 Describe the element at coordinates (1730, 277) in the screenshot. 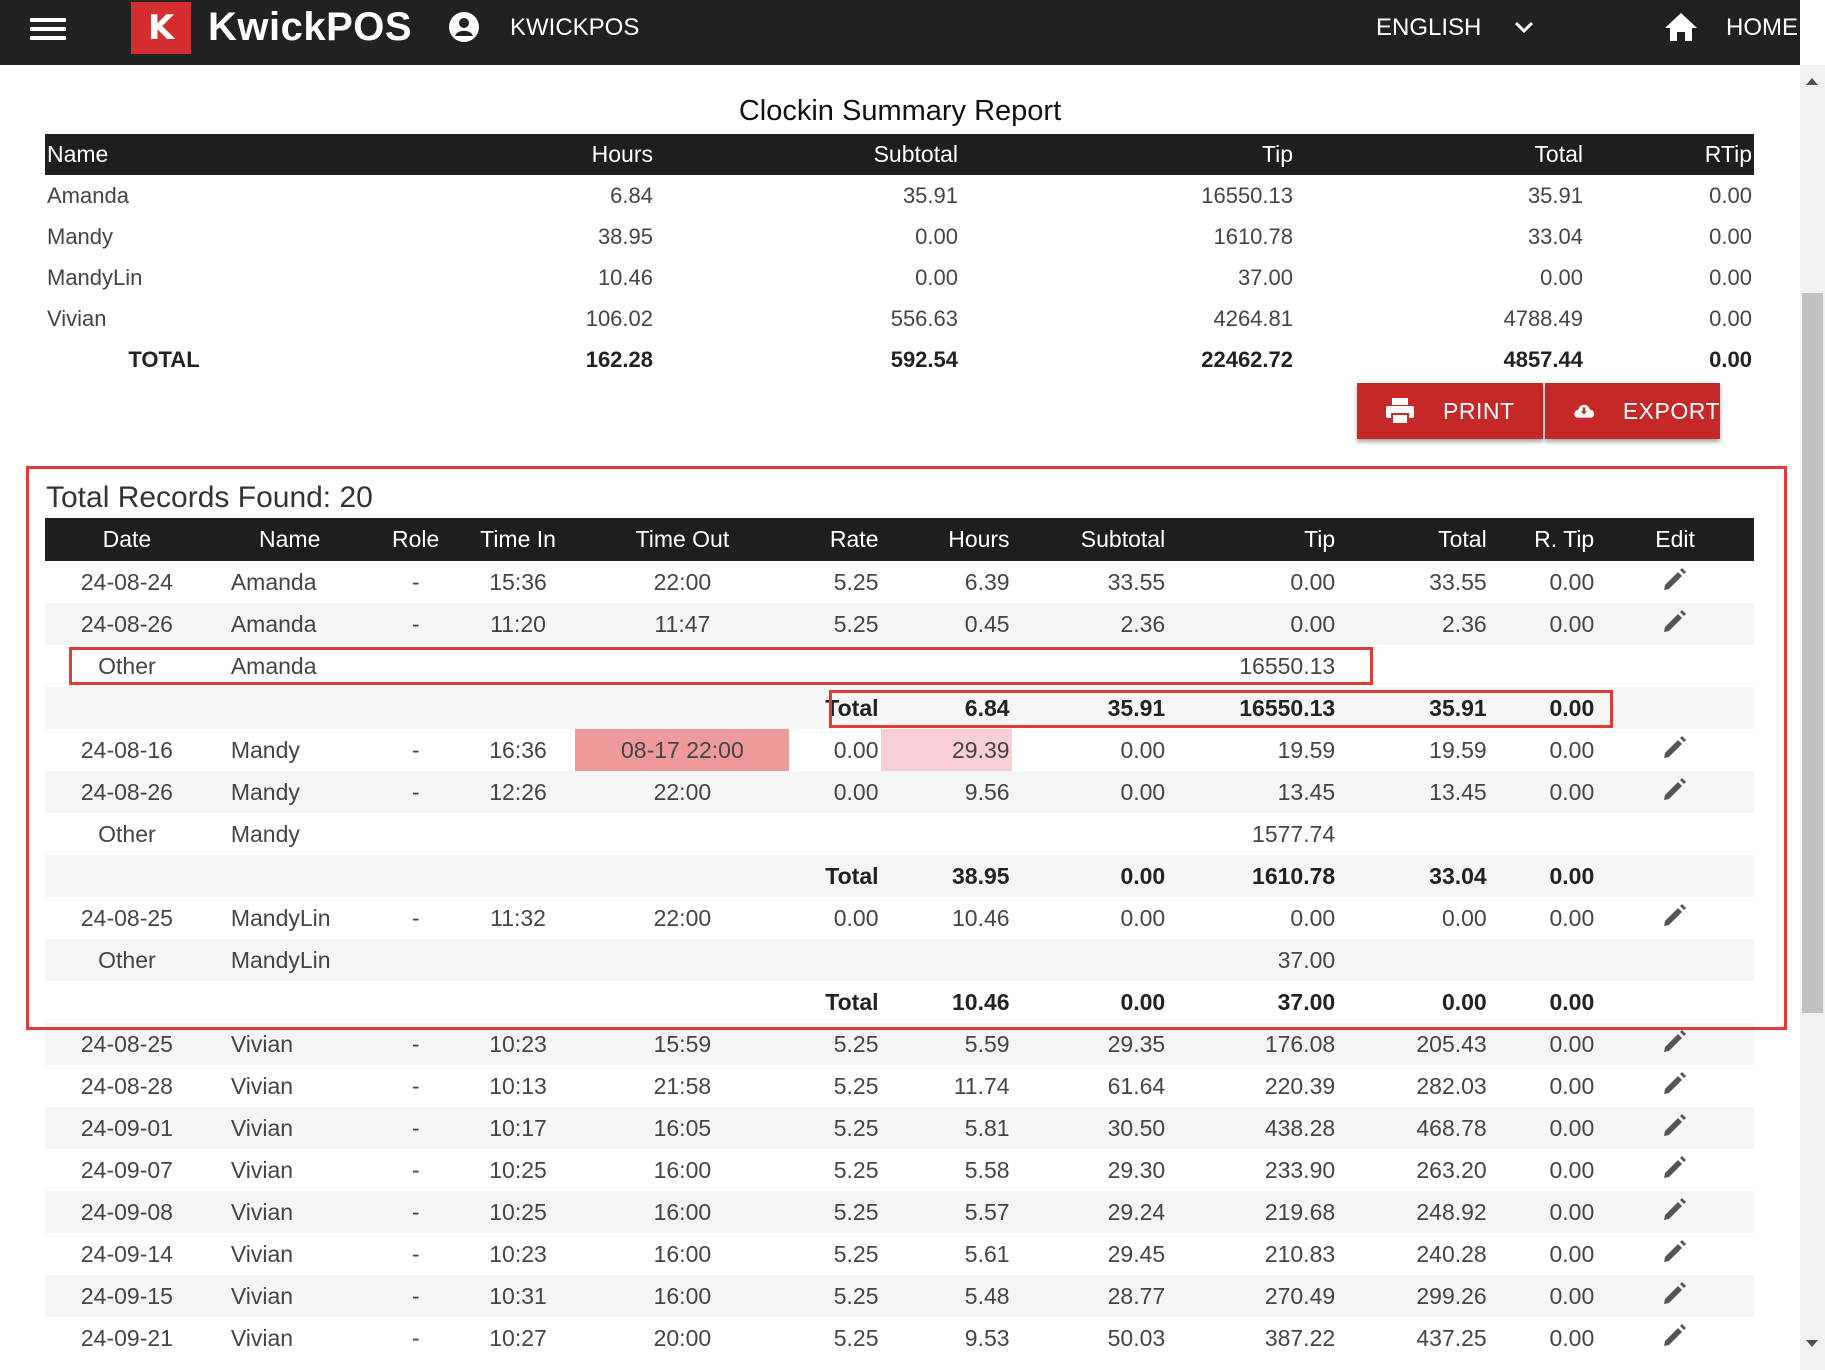

I see `summary-cell-rtip: 0.00` at that location.